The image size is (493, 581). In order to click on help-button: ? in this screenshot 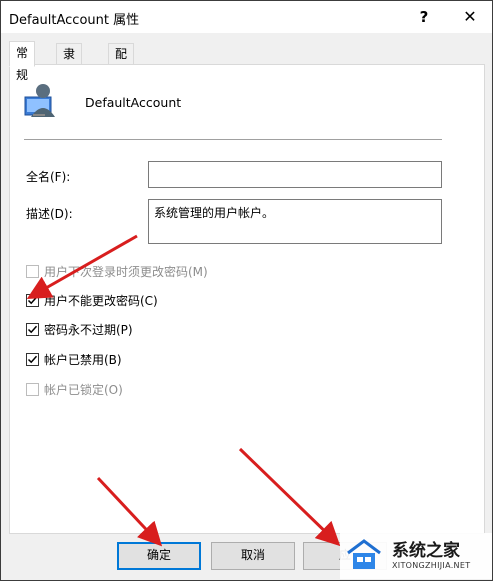, I will do `click(424, 17)`.